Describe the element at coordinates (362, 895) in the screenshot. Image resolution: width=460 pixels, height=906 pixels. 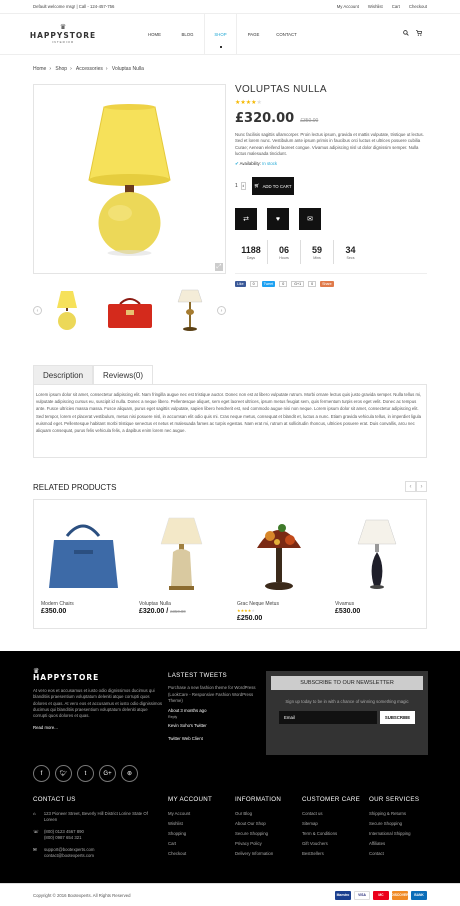
I see `visa-icon: VISA` at that location.